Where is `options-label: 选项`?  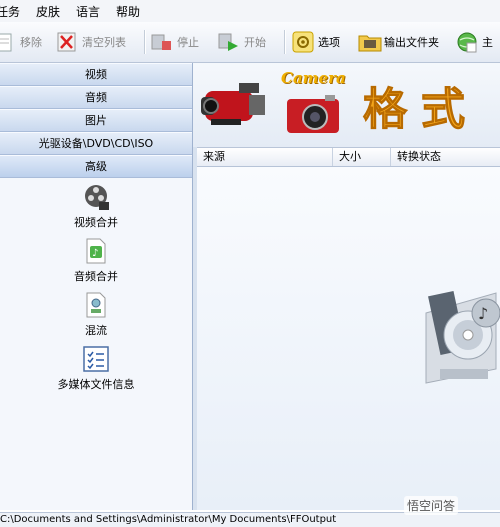 options-label: 选项 is located at coordinates (329, 42).